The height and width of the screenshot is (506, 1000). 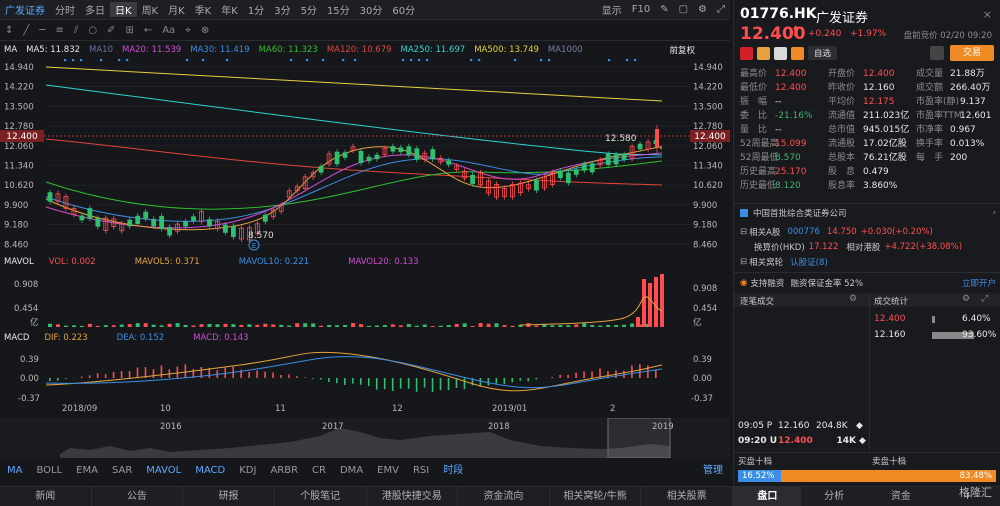 What do you see at coordinates (891, 302) in the screenshot?
I see `dist-title: 成交统计` at bounding box center [891, 302].